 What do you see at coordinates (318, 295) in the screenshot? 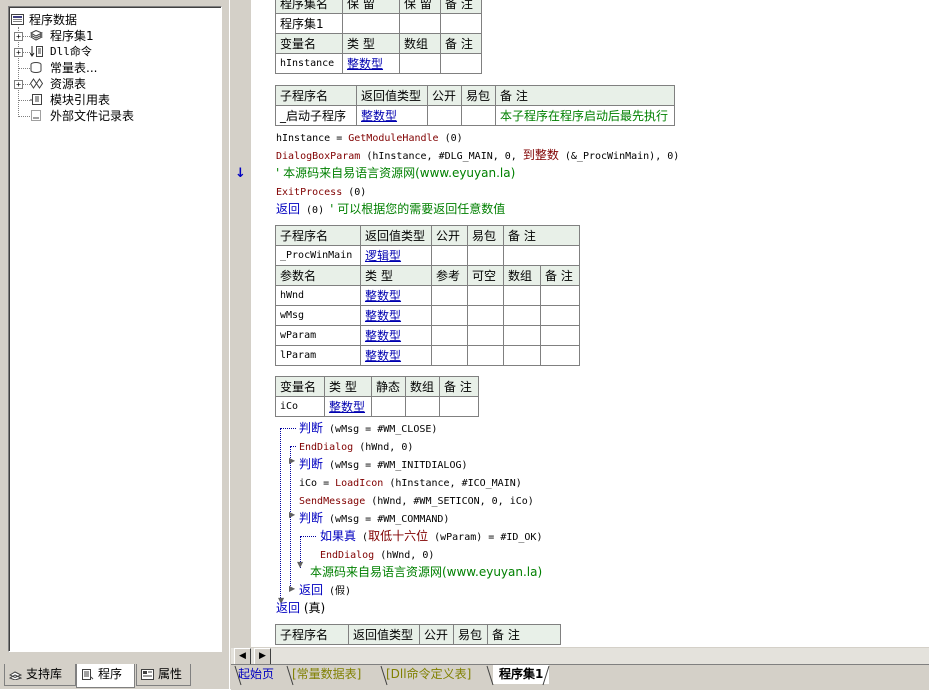
I see `param-name: hWnd` at bounding box center [318, 295].